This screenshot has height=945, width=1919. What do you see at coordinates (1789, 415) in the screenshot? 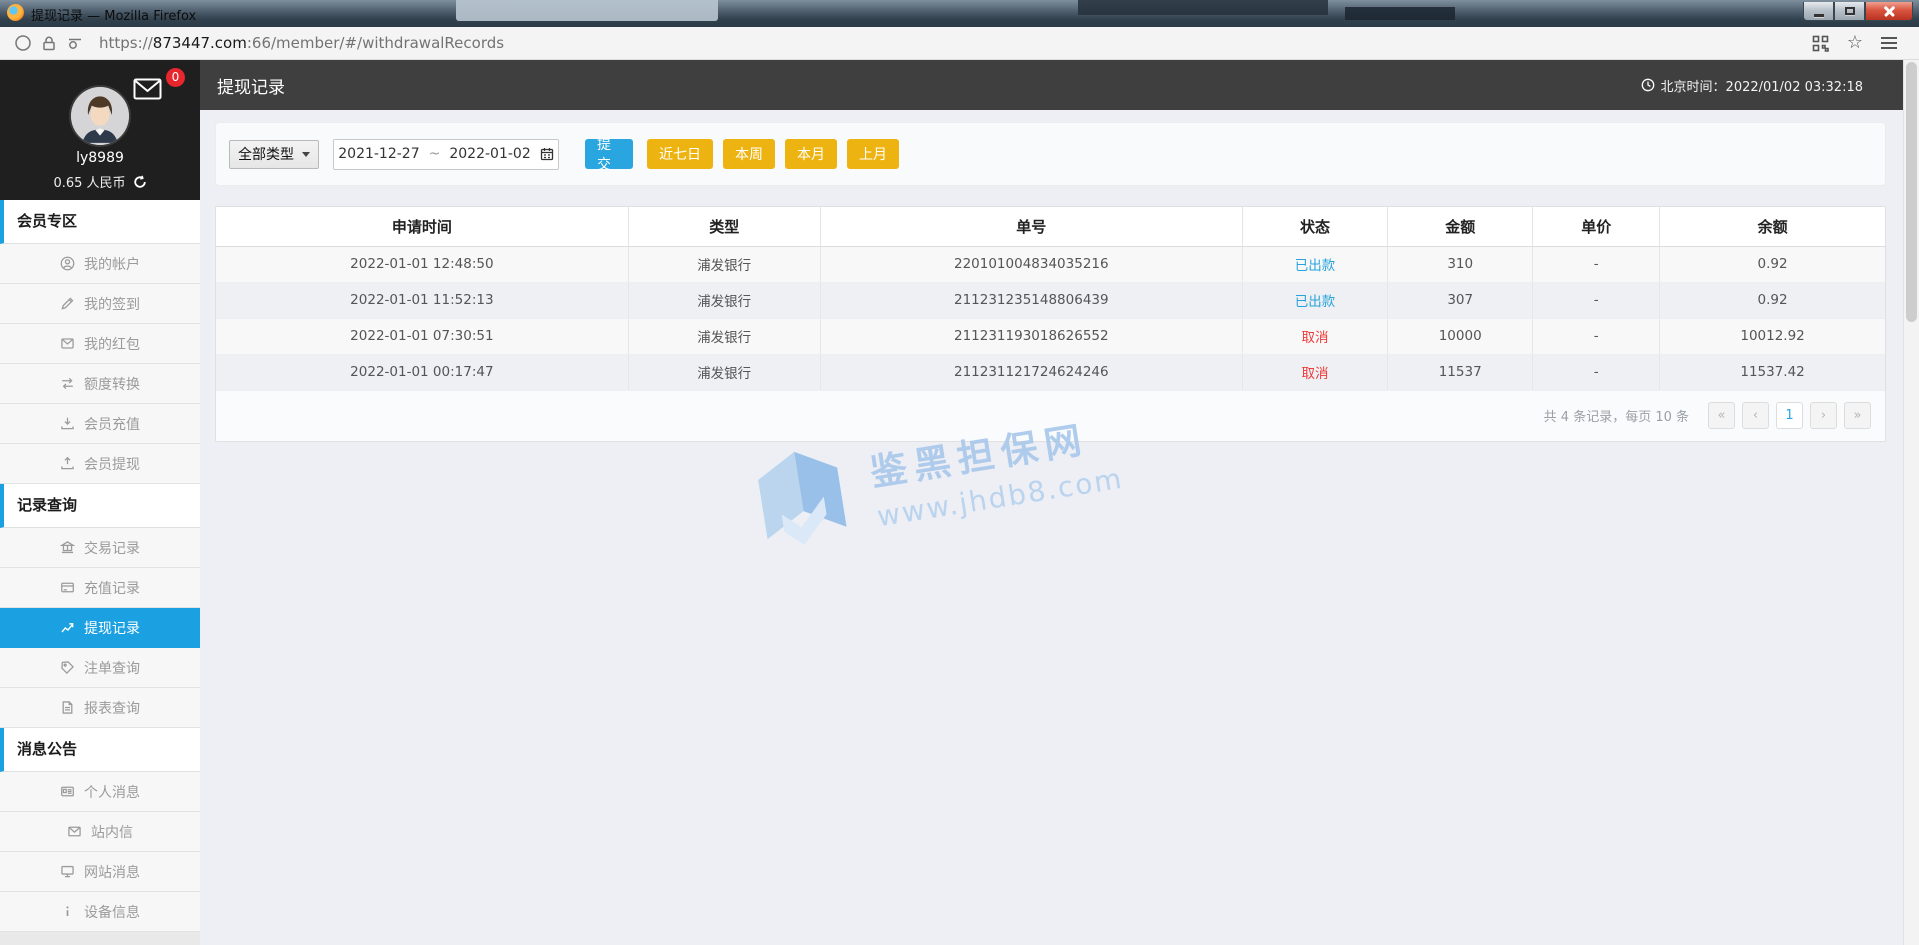
I see `pagination-page-1-button: 1` at bounding box center [1789, 415].